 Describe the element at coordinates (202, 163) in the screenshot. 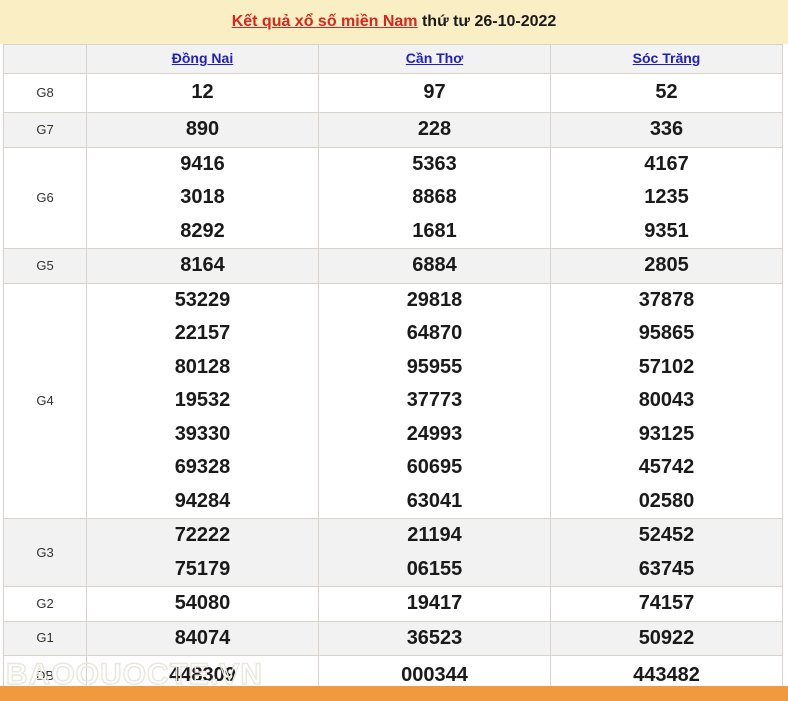

I see `lottery-number: 9416` at that location.